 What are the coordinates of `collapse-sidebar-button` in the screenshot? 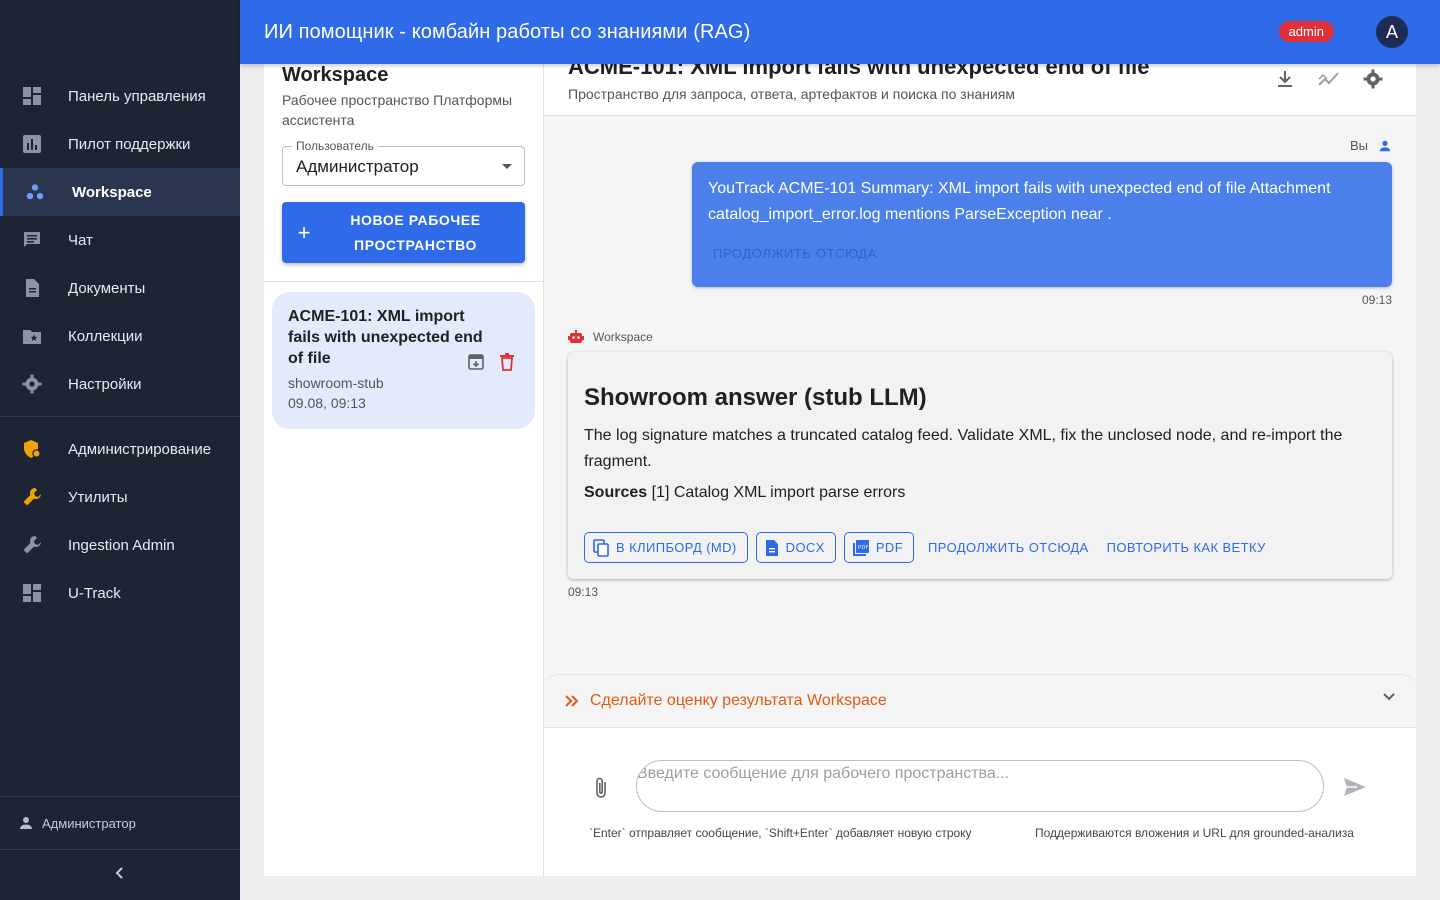 It's located at (120, 875).